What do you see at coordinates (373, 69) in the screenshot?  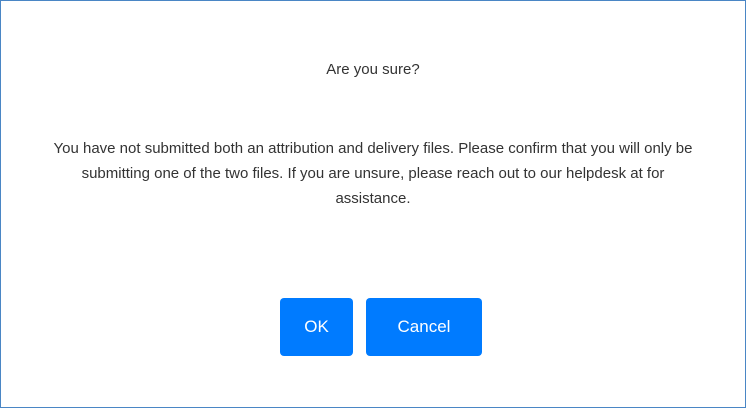 I see `dialog-title: Are you sure?` at bounding box center [373, 69].